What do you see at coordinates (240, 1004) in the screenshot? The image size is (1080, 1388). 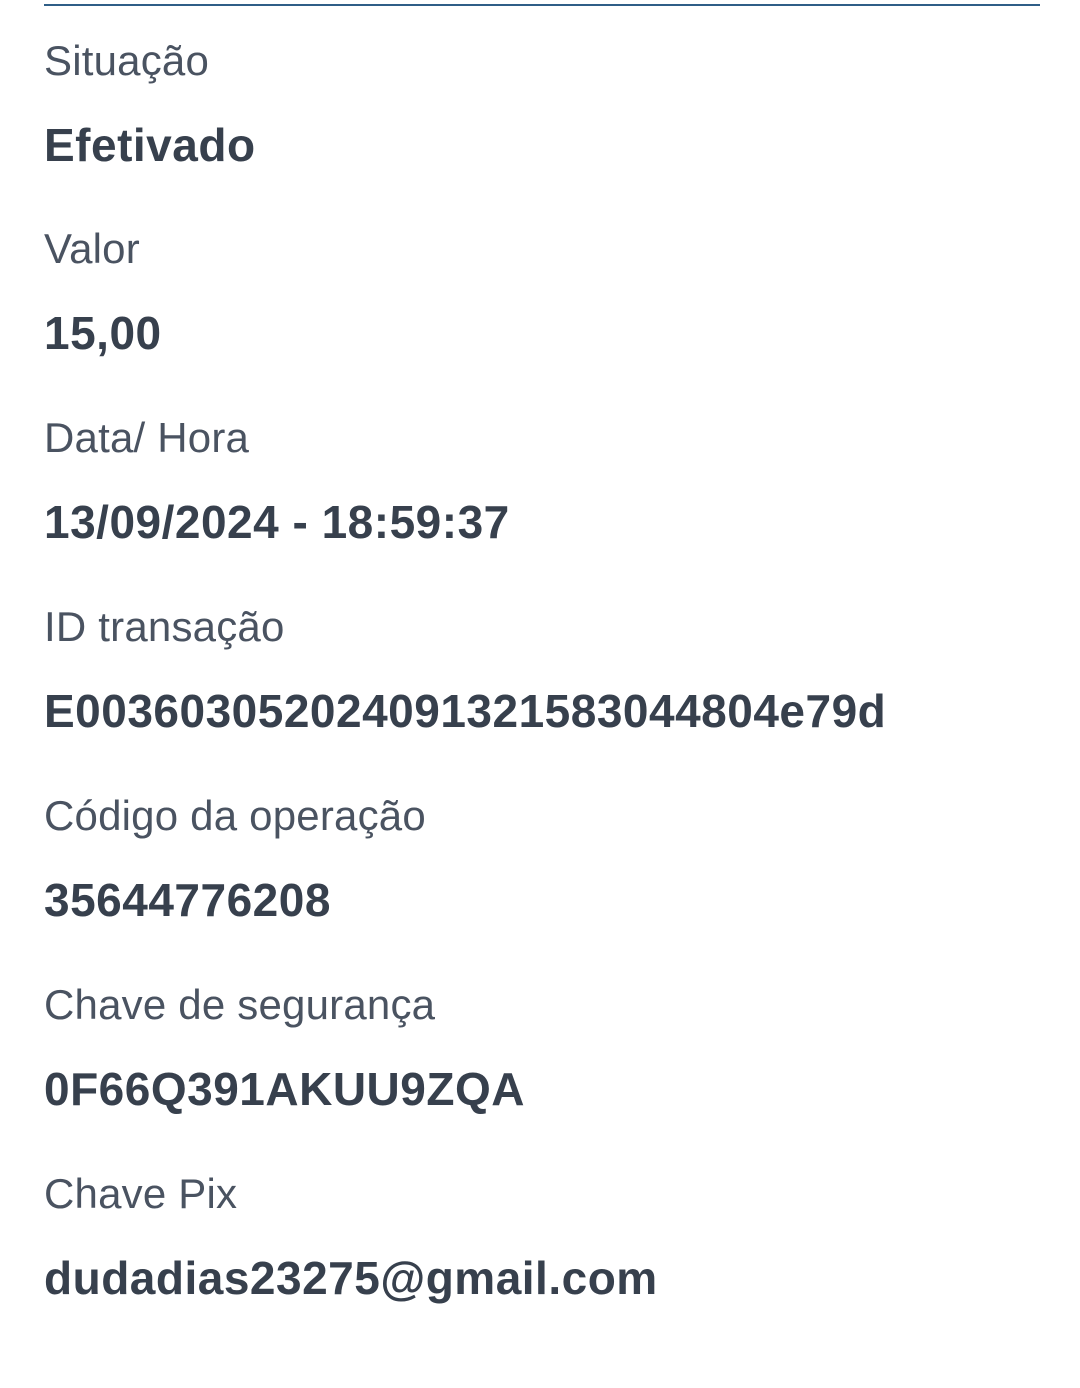 I see `security-key-label: Chave de segurança` at bounding box center [240, 1004].